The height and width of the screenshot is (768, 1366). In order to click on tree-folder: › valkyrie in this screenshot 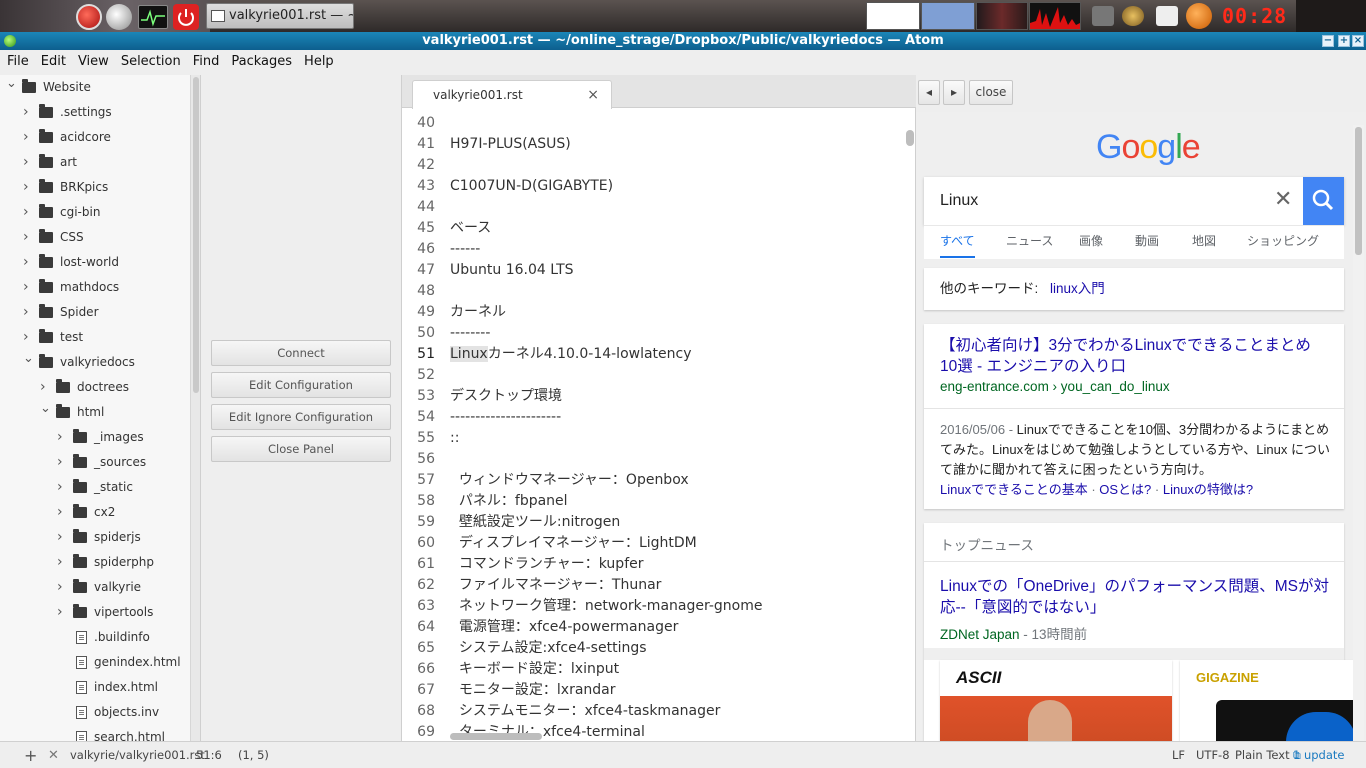, I will do `click(95, 587)`.